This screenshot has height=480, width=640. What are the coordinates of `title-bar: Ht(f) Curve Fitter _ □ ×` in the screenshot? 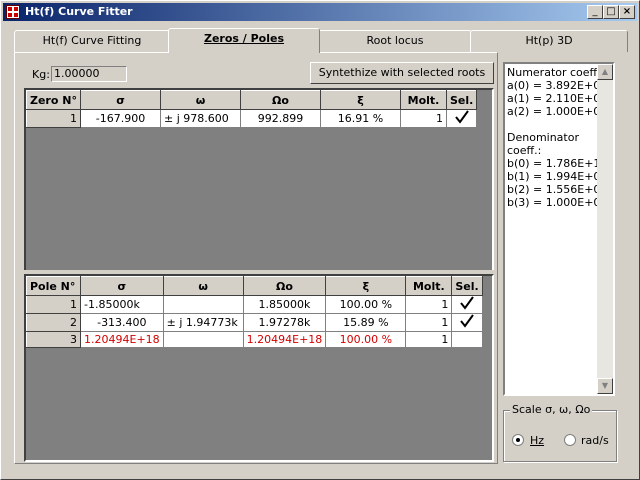 It's located at (320, 12).